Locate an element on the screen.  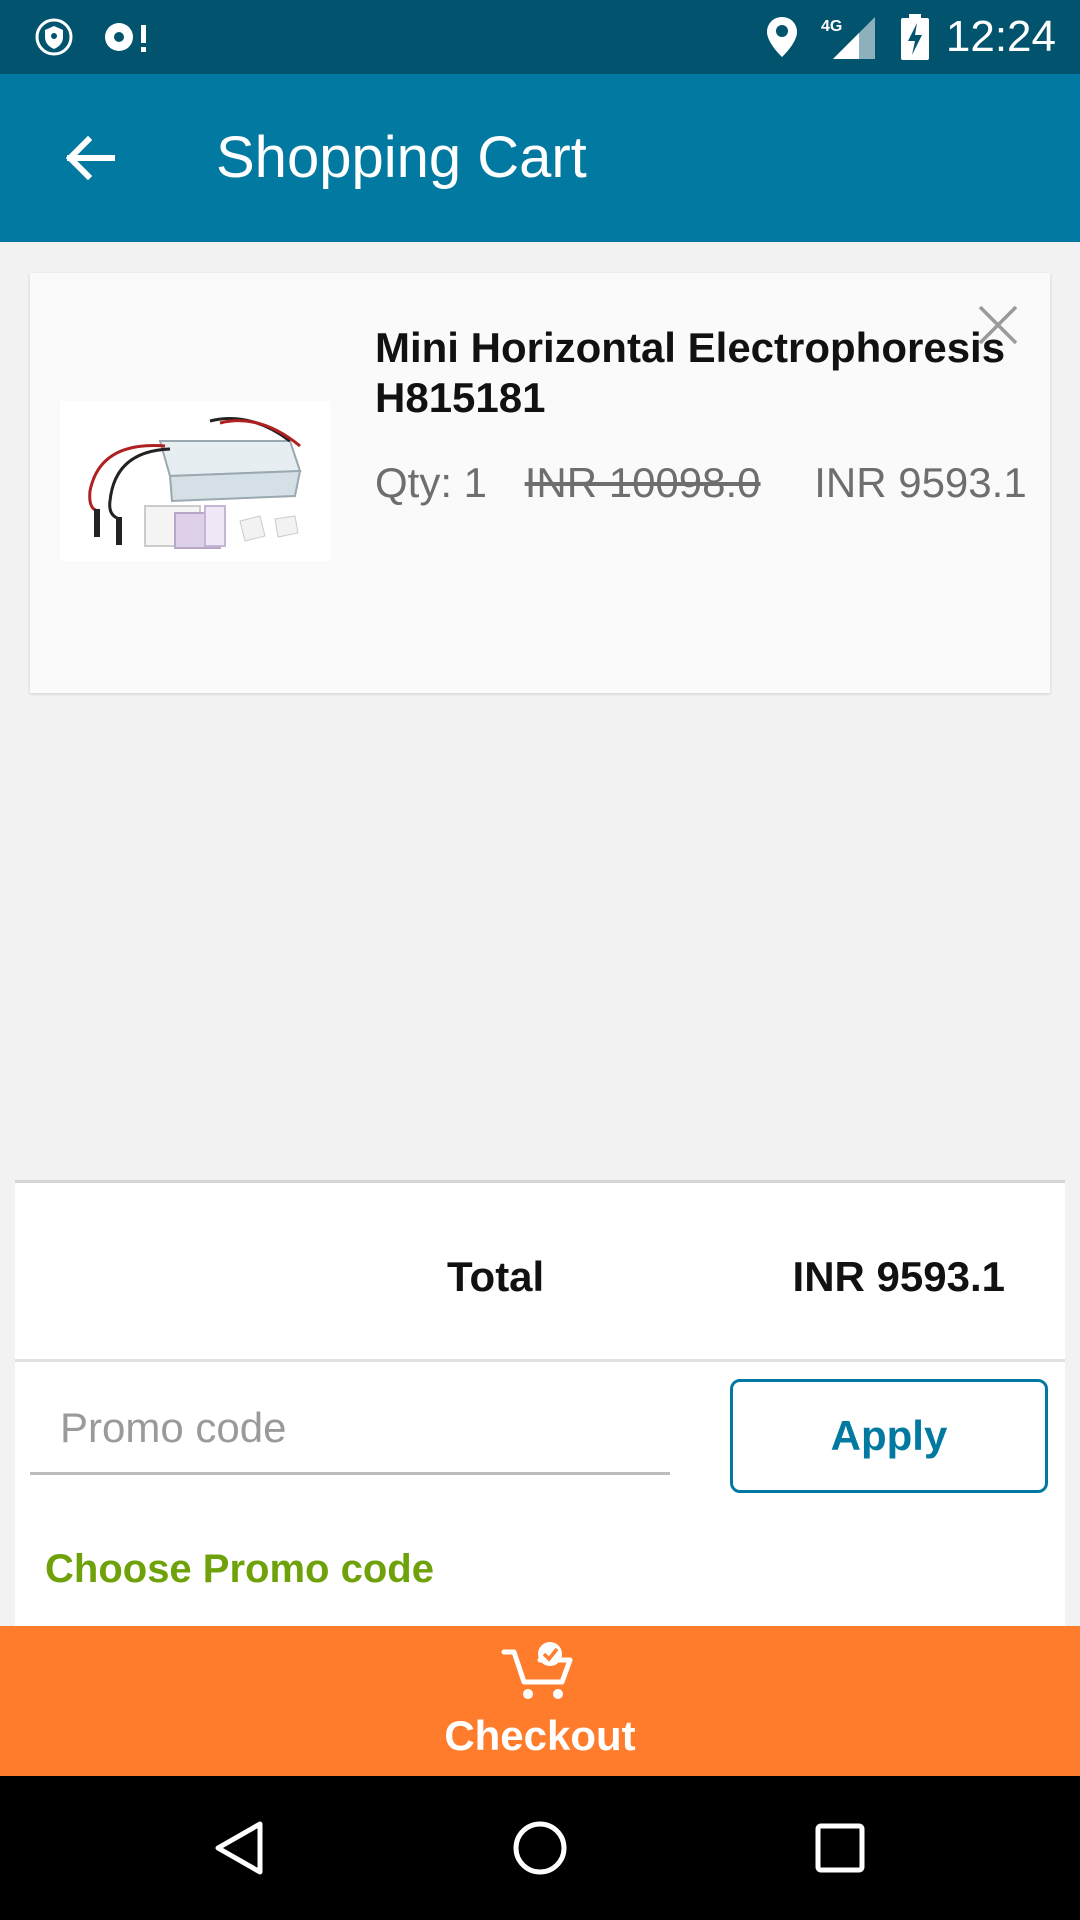
sync-alert-icon is located at coordinates (127, 37).